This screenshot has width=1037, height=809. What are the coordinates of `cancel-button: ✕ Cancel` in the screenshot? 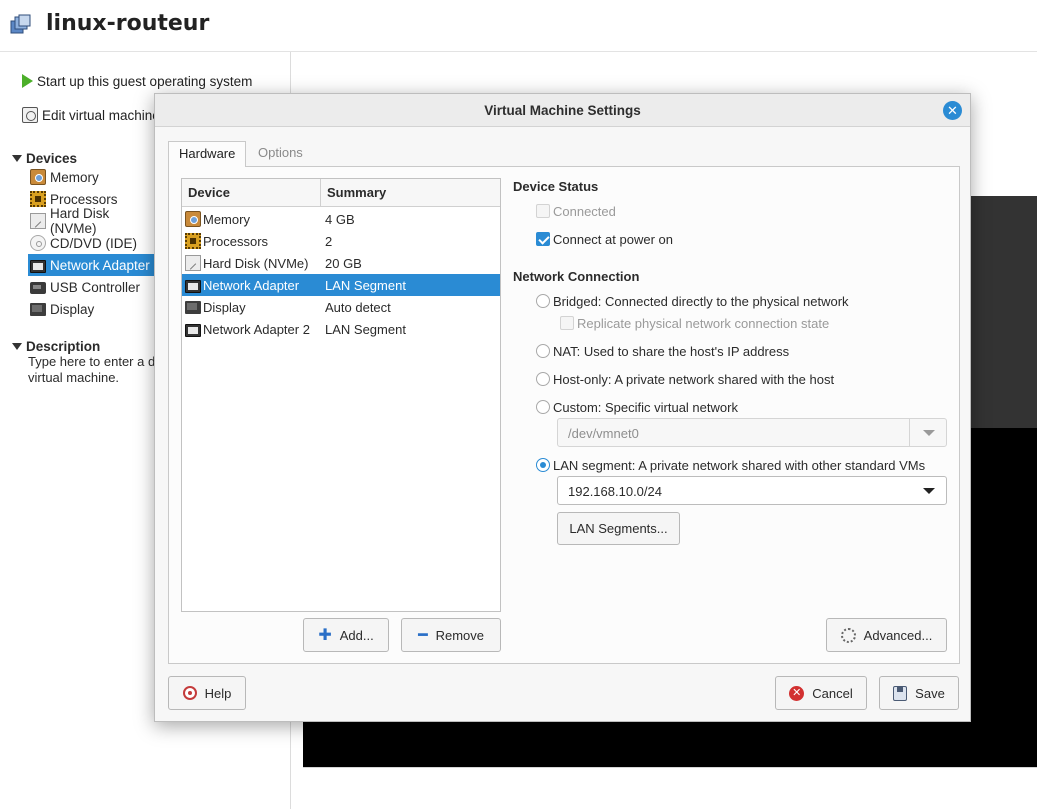 It's located at (821, 693).